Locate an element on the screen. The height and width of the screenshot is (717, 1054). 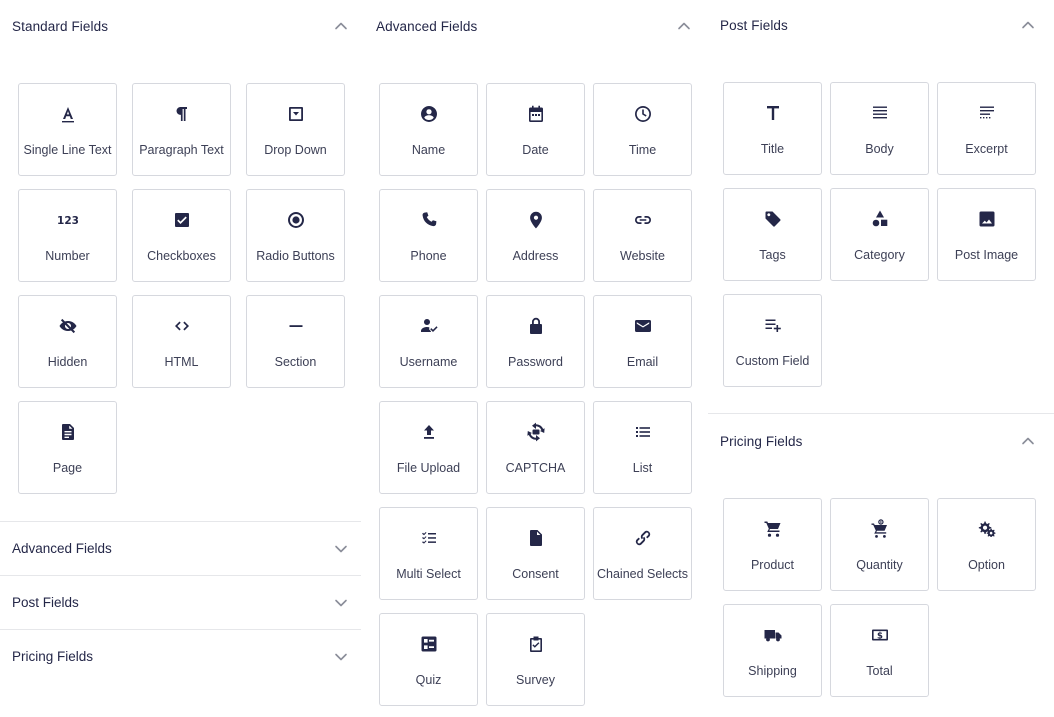
field-tile-custom-field: Custom Field is located at coordinates (772, 340).